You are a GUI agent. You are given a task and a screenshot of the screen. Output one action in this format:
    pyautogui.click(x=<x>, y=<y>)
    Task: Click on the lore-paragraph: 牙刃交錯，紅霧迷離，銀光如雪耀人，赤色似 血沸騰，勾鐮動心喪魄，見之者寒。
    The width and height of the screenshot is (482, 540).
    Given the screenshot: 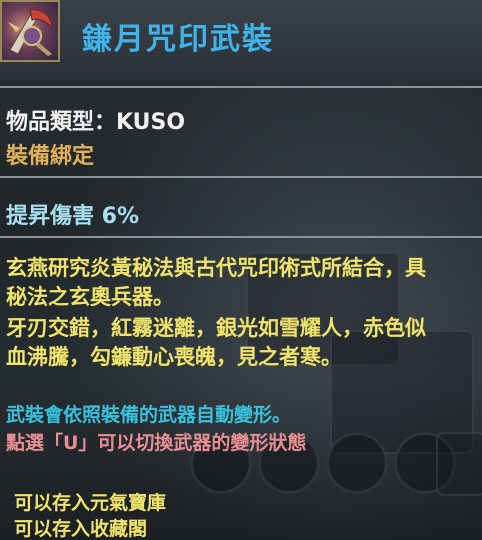 What is the action you would take?
    pyautogui.click(x=241, y=343)
    